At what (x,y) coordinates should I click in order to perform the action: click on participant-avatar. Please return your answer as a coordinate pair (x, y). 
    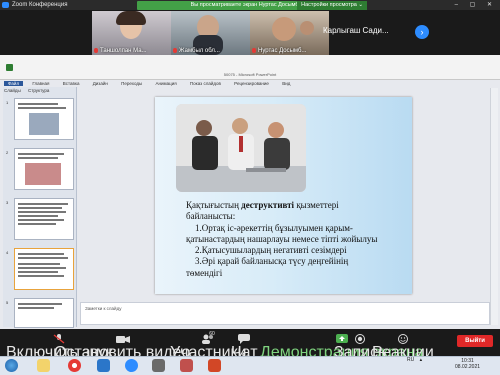
    Looking at the image, I should click on (284, 29).